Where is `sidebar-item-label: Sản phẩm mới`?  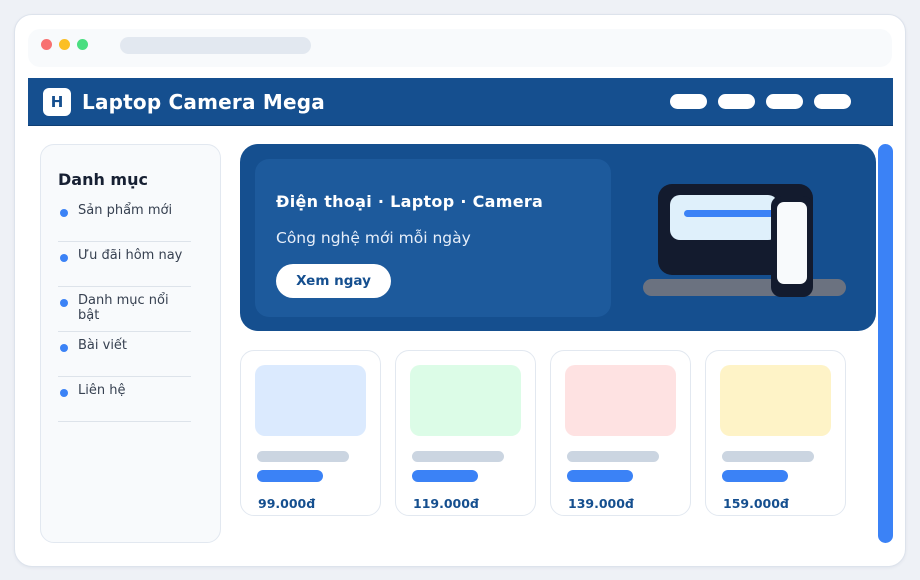
sidebar-item-label: Sản phẩm mới is located at coordinates (125, 210).